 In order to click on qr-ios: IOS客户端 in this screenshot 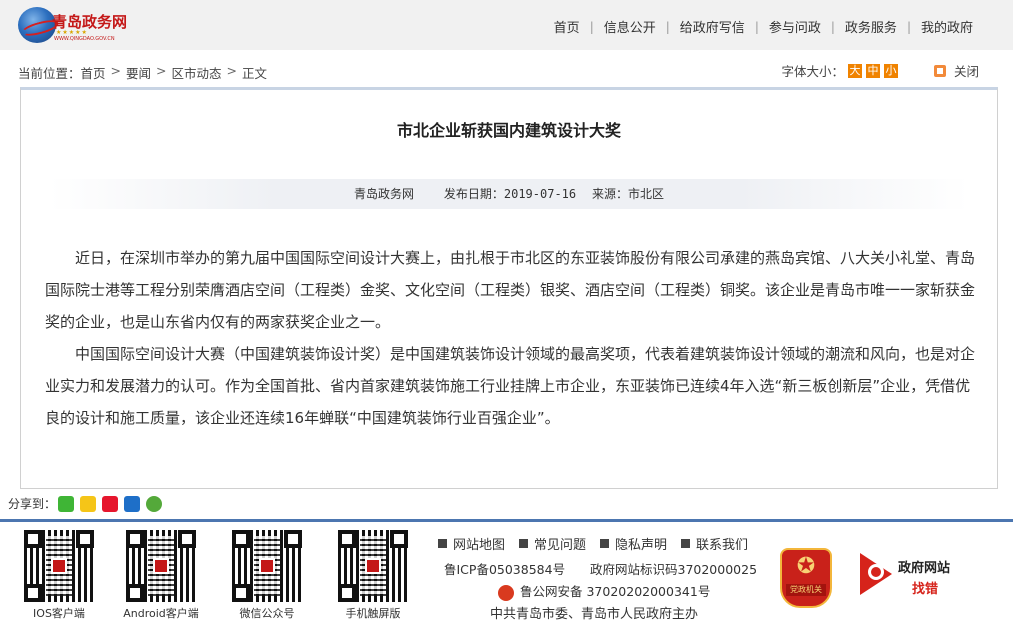, I will do `click(59, 575)`.